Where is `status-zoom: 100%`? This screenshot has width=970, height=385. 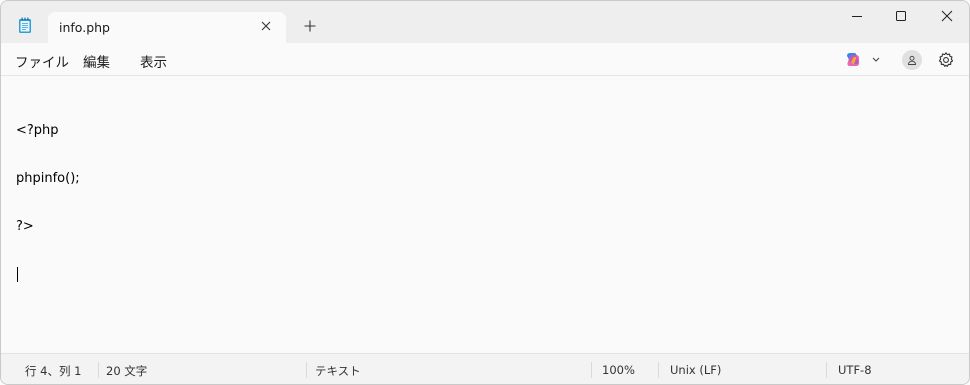 status-zoom: 100% is located at coordinates (618, 370).